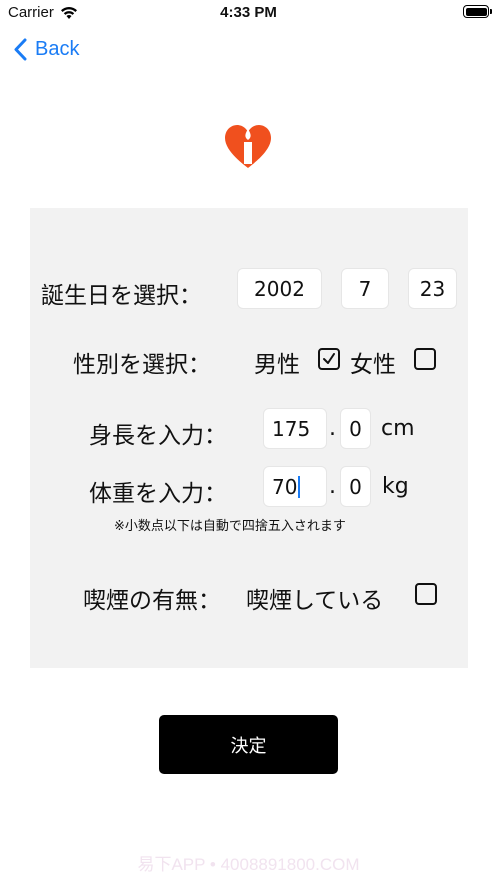  I want to click on weight-label: 体重を入力：, so click(158, 494).